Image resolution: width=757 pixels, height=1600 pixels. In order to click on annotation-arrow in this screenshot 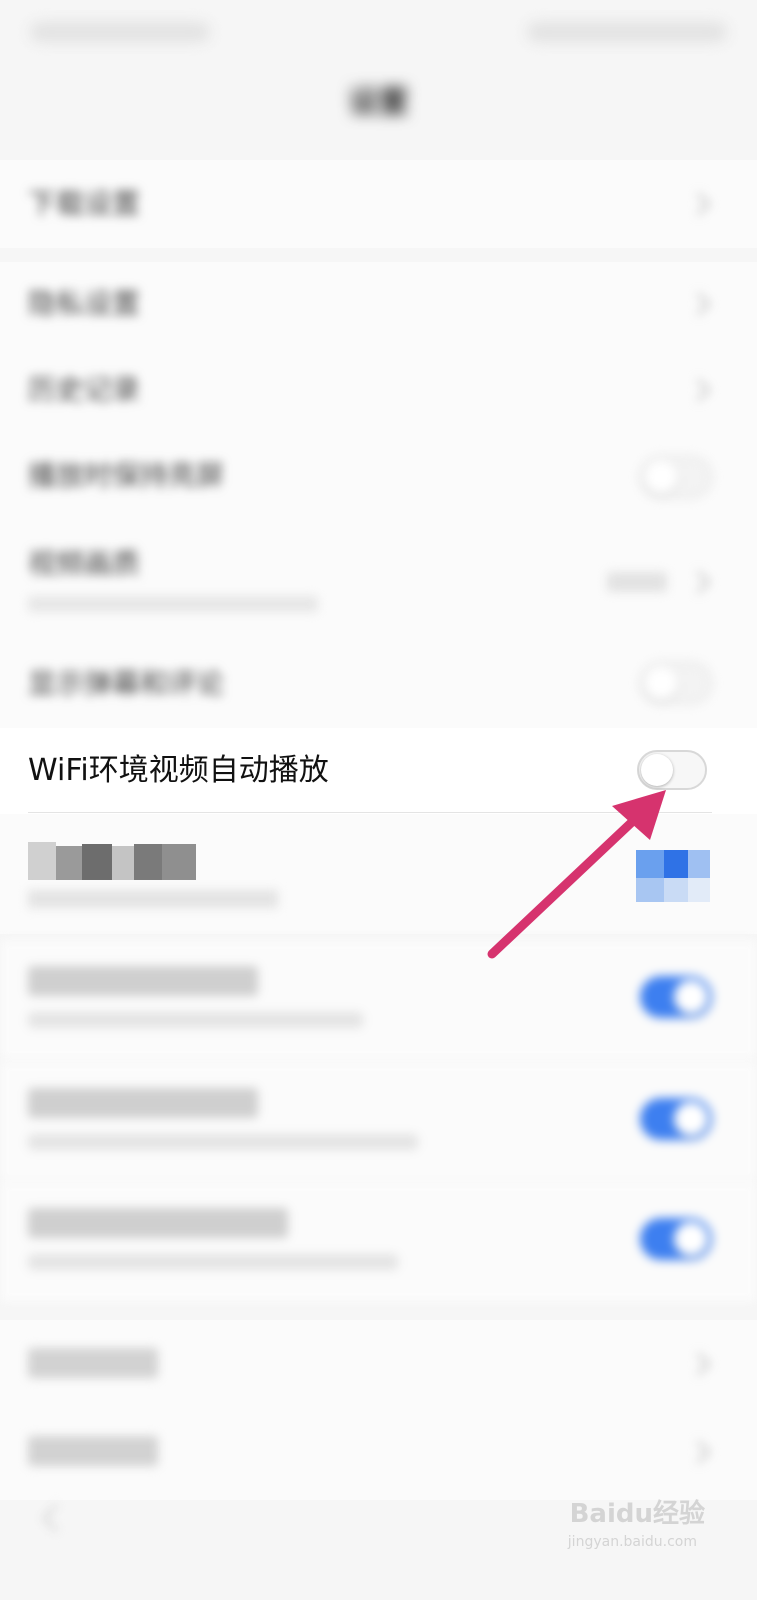, I will do `click(576, 874)`.